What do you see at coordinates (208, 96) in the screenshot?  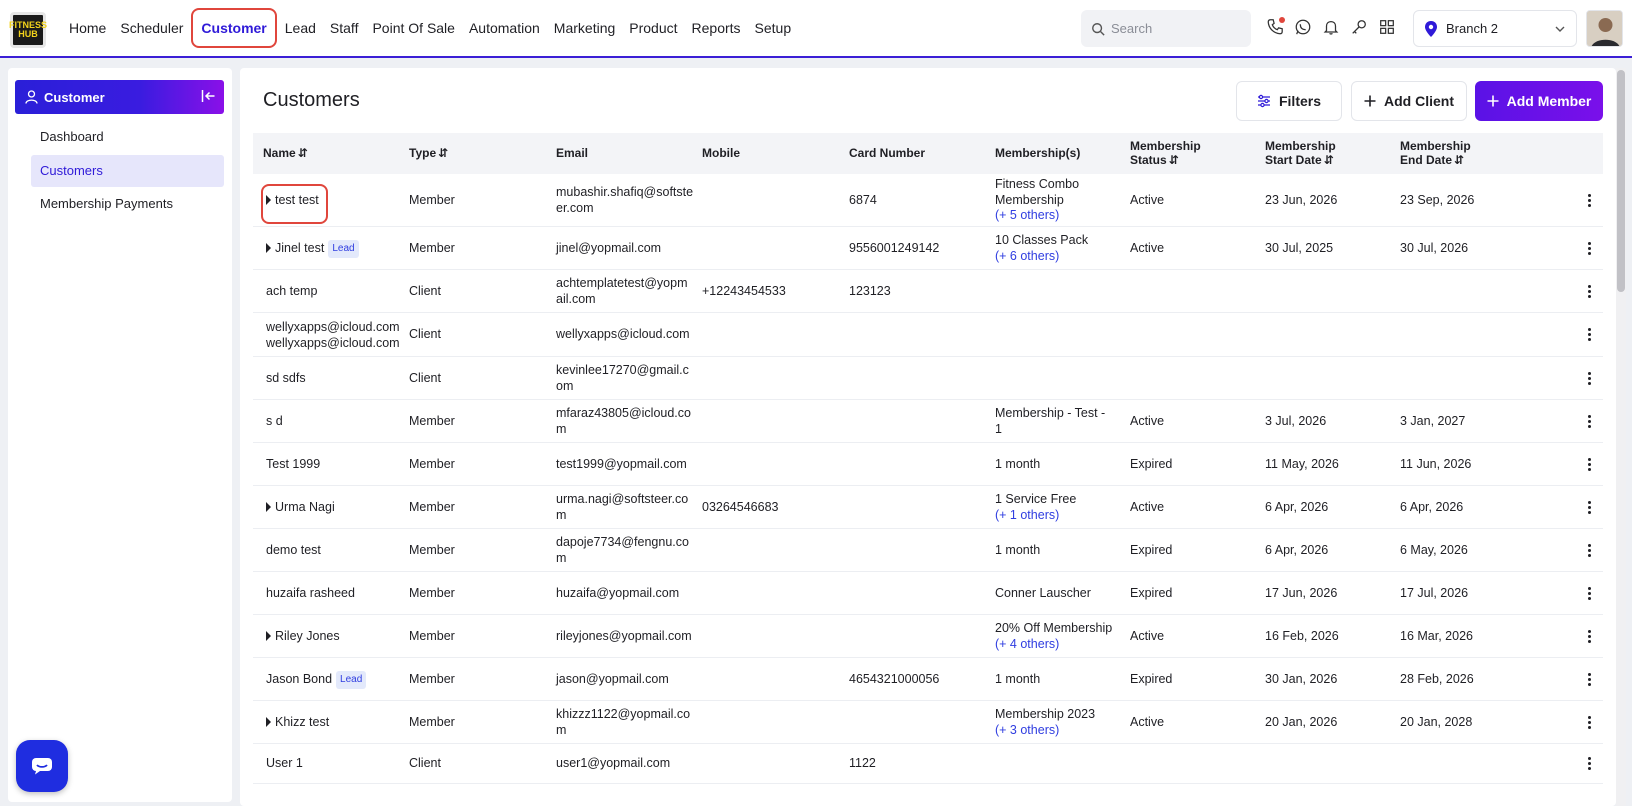 I see `collapse-sidebar-icon` at bounding box center [208, 96].